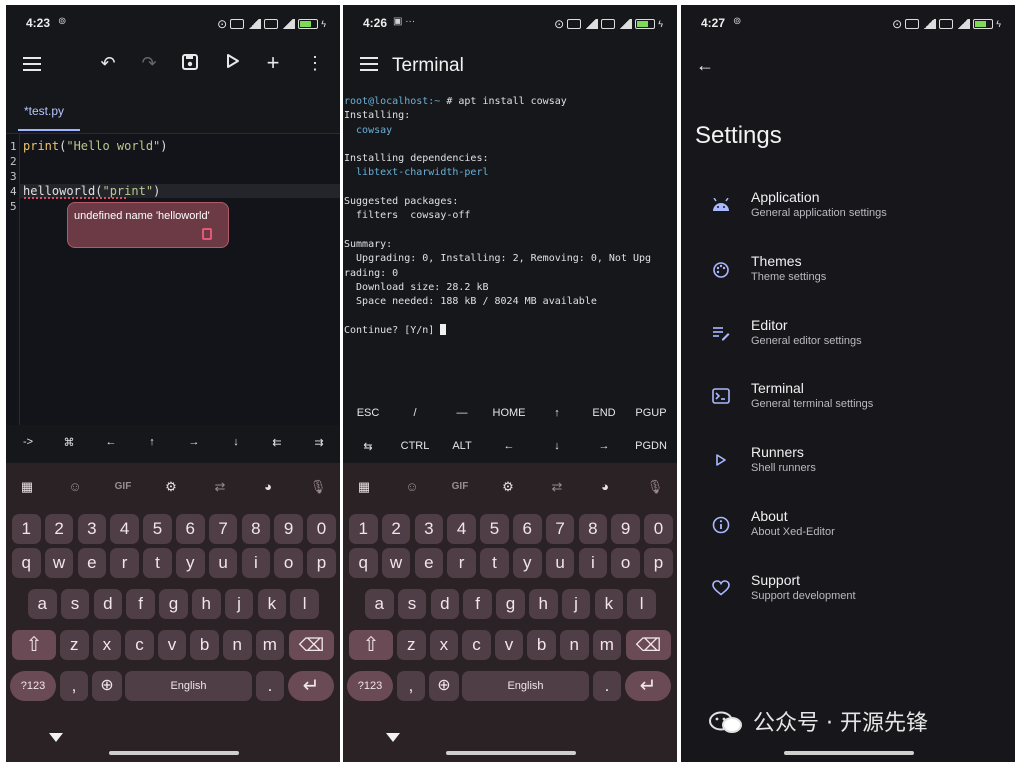 This screenshot has height=765, width=1020. Describe the element at coordinates (429, 529) in the screenshot. I see `key-3: 3` at that location.